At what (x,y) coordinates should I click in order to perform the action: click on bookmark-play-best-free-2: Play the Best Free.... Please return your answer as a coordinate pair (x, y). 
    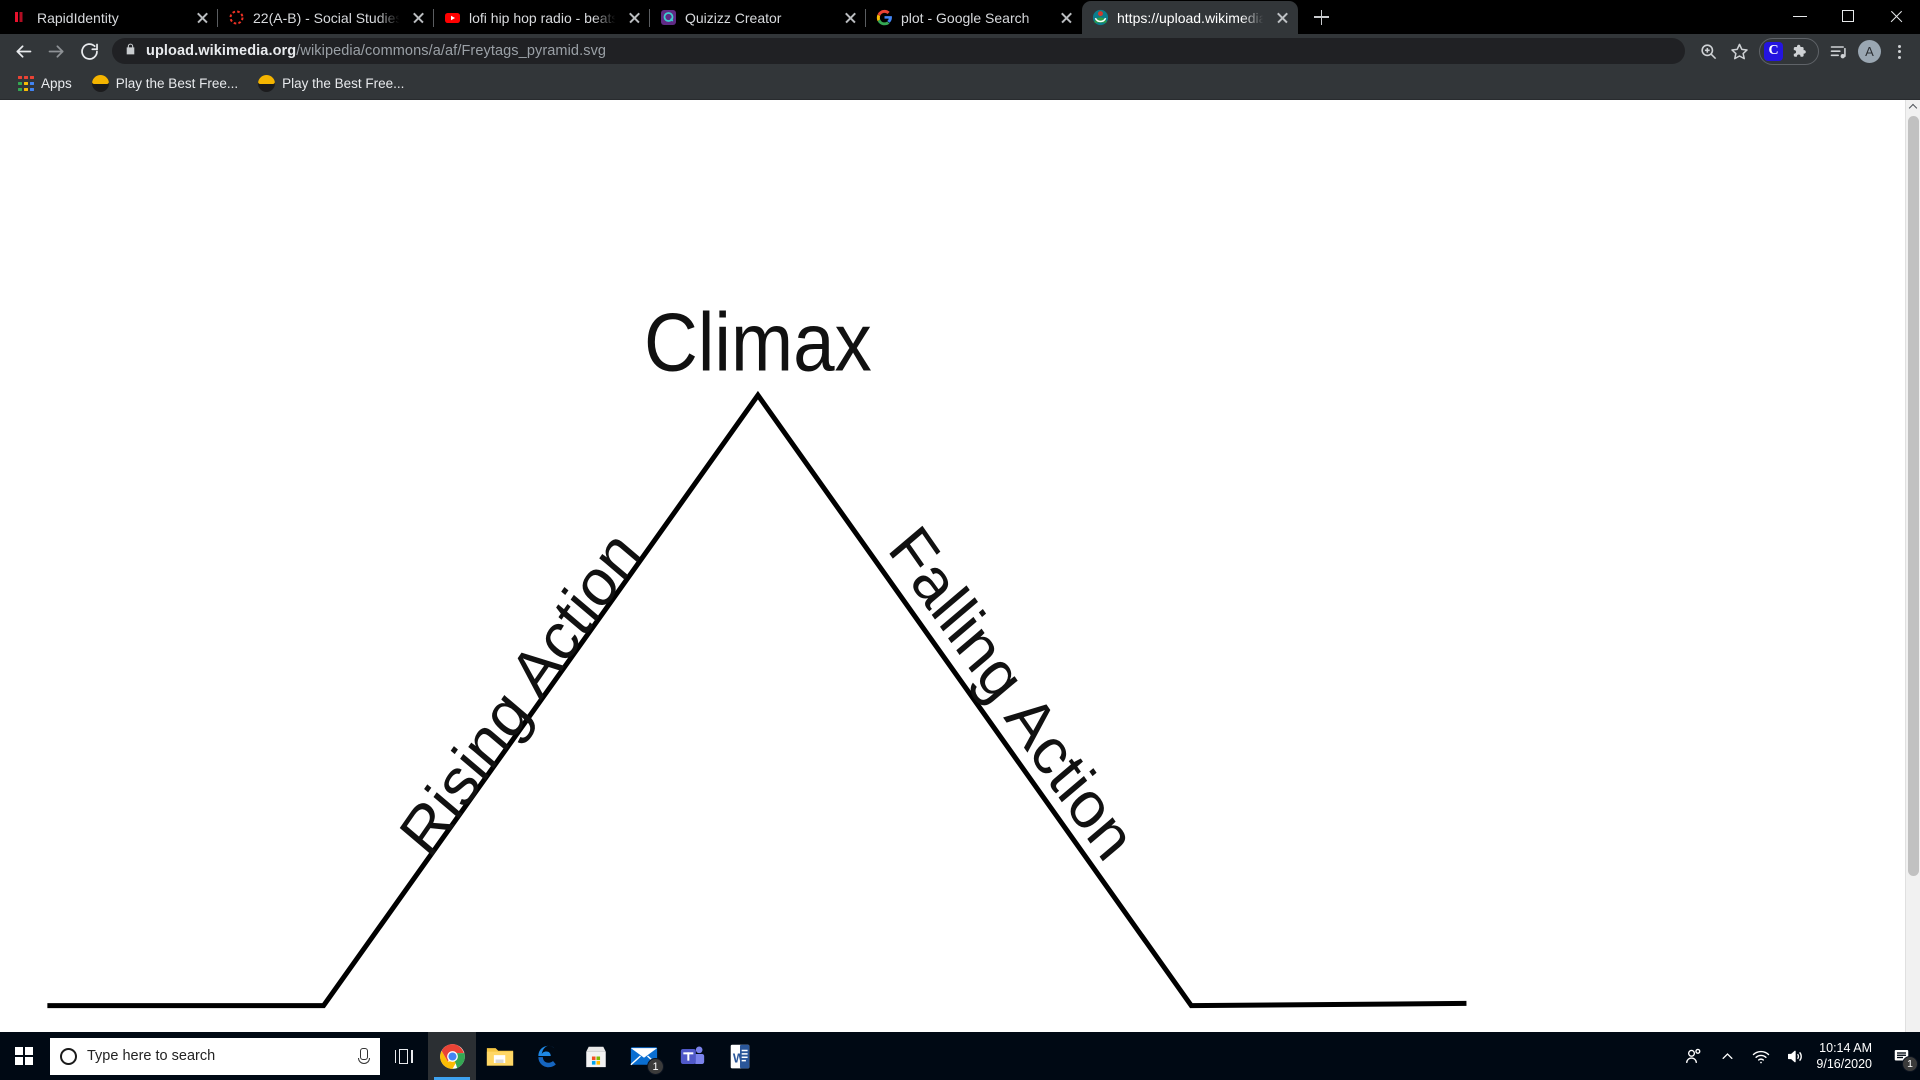
    Looking at the image, I should click on (331, 84).